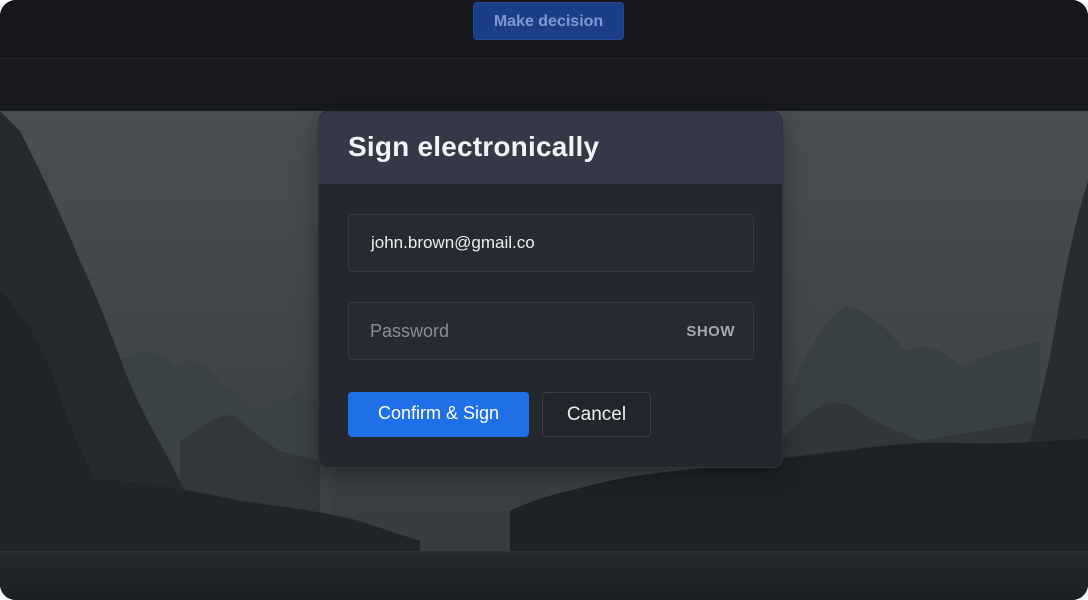 The width and height of the screenshot is (1088, 600). What do you see at coordinates (551, 331) in the screenshot?
I see `password-field: Password SHOW` at bounding box center [551, 331].